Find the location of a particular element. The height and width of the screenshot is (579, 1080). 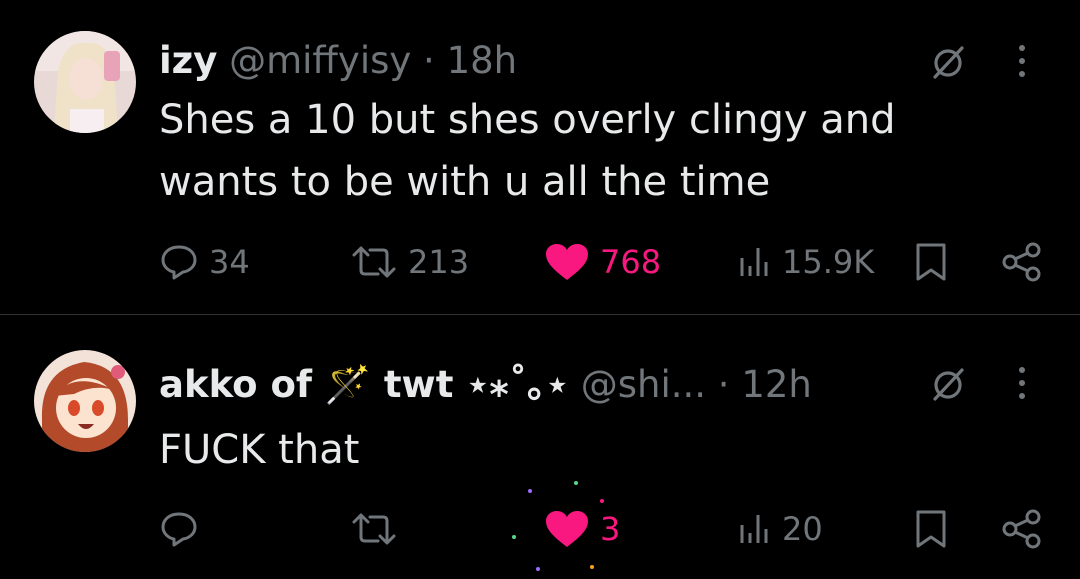

display-name: izy is located at coordinates (188, 60).